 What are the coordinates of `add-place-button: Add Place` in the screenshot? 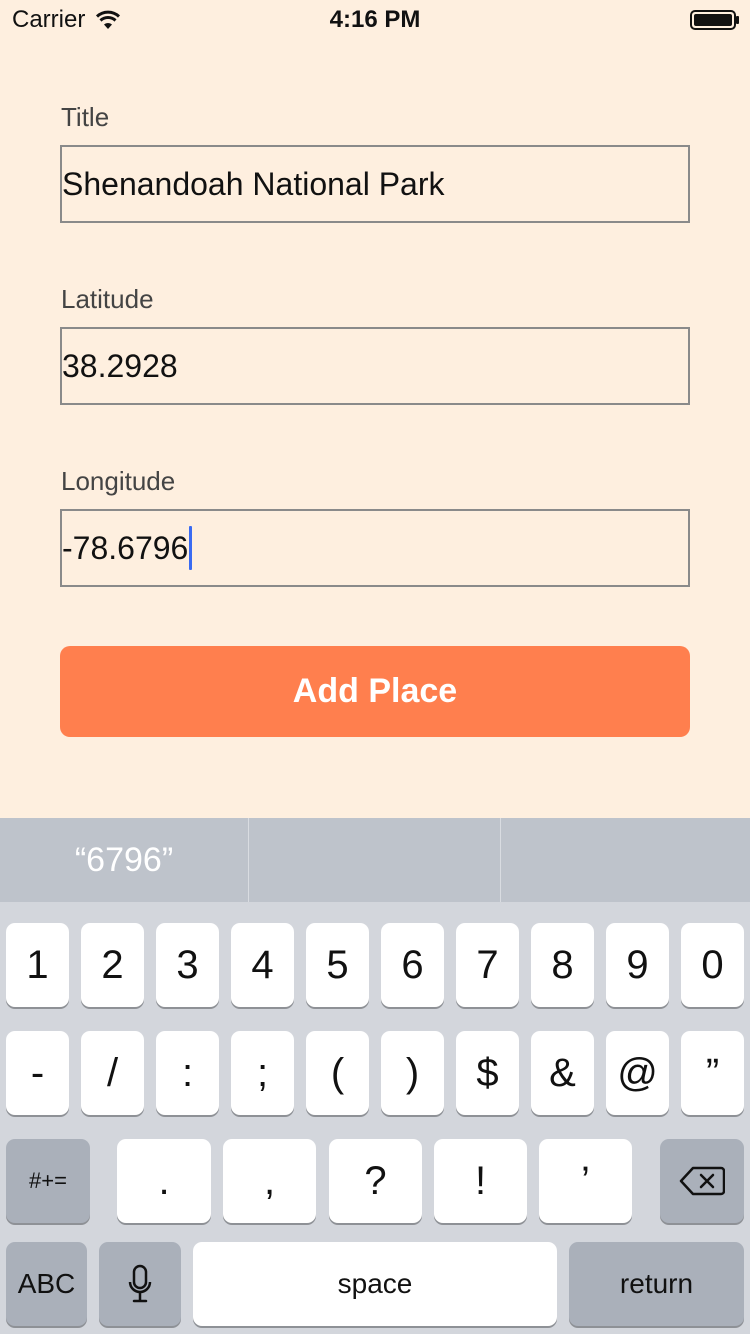 It's located at (375, 691).